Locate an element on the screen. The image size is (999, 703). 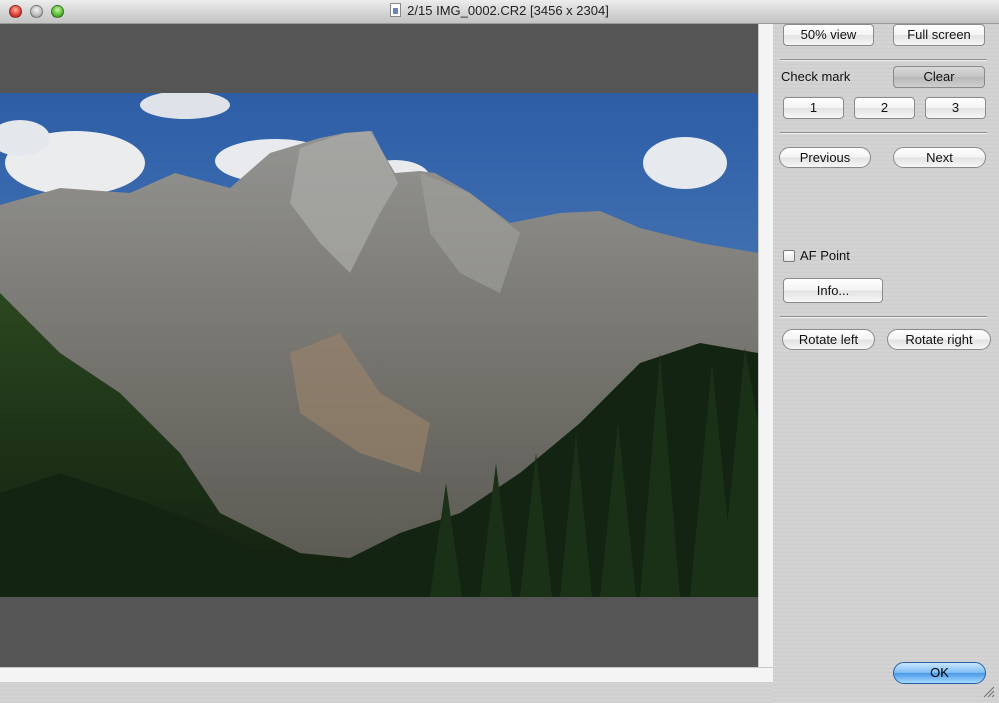
check-mark-label: Check mark is located at coordinates (816, 76).